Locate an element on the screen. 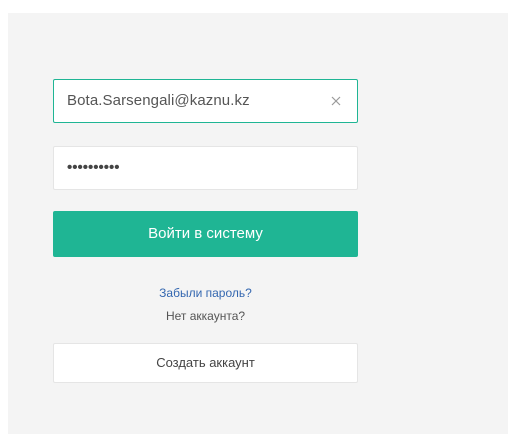 This screenshot has width=508, height=434. password-value: •••••••••• is located at coordinates (93, 168).